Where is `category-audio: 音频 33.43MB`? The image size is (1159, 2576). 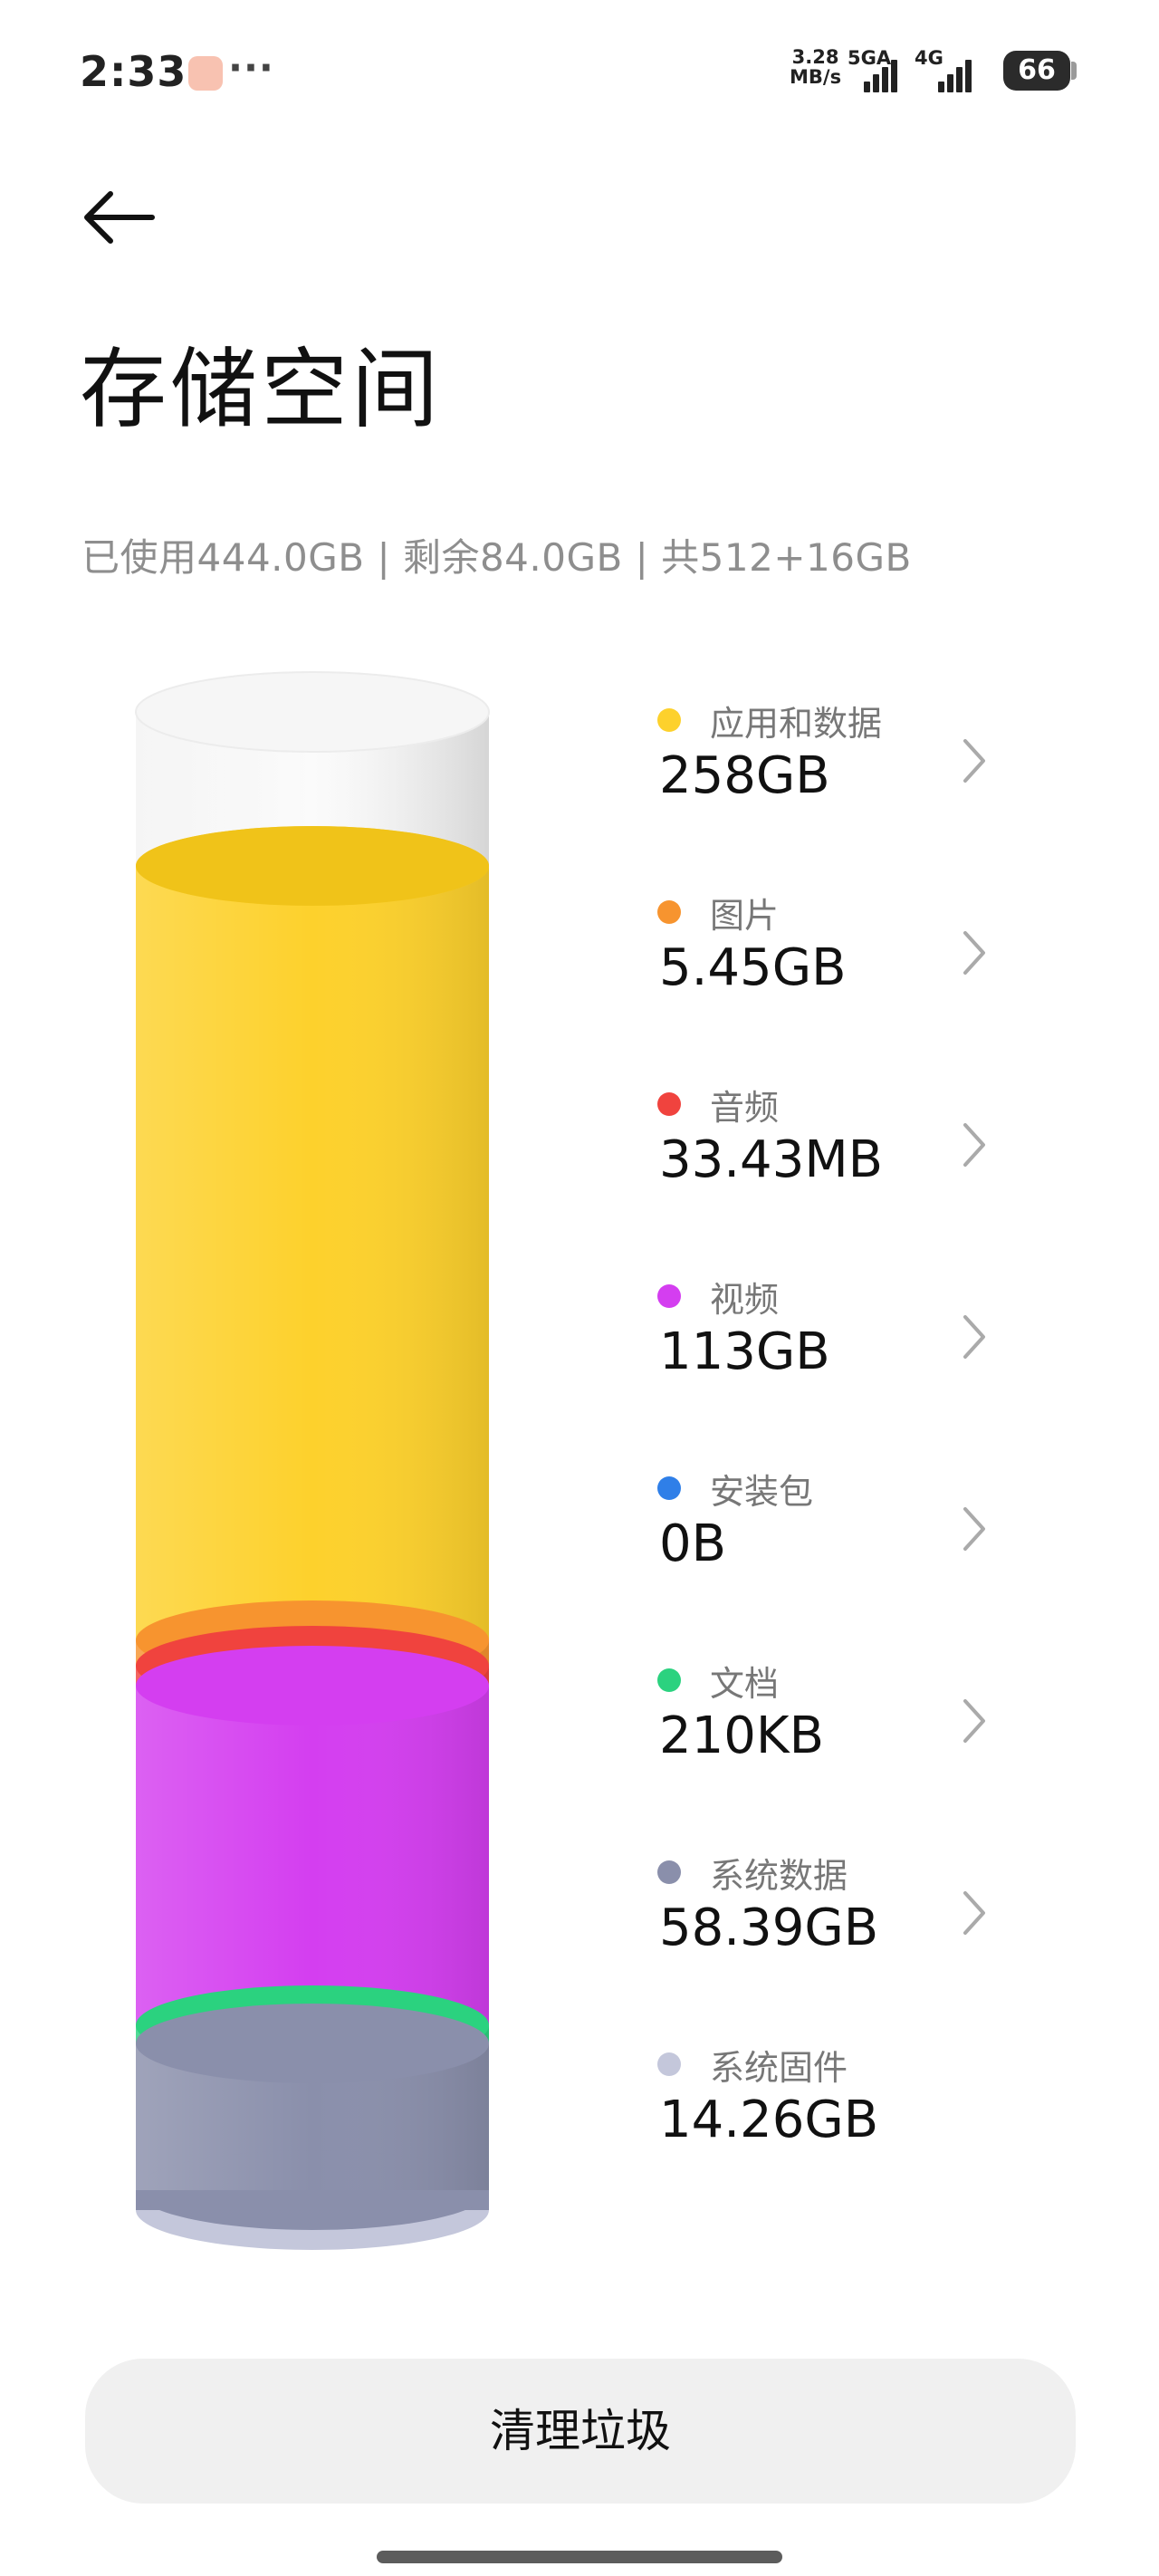 category-audio: 音频 33.43MB is located at coordinates (829, 1161).